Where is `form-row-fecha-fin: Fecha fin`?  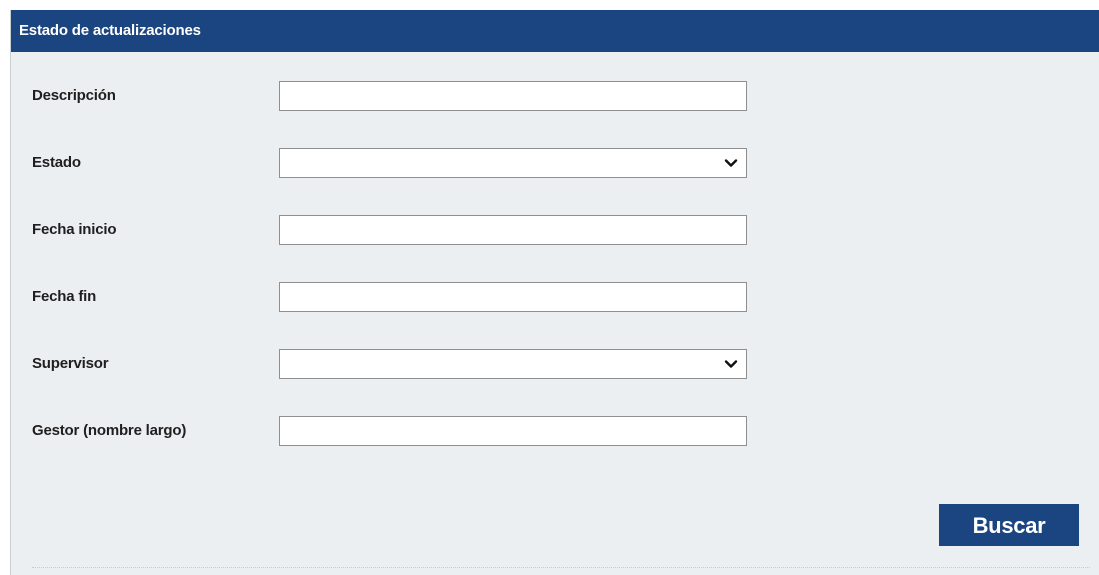
form-row-fecha-fin: Fecha fin is located at coordinates (391, 297).